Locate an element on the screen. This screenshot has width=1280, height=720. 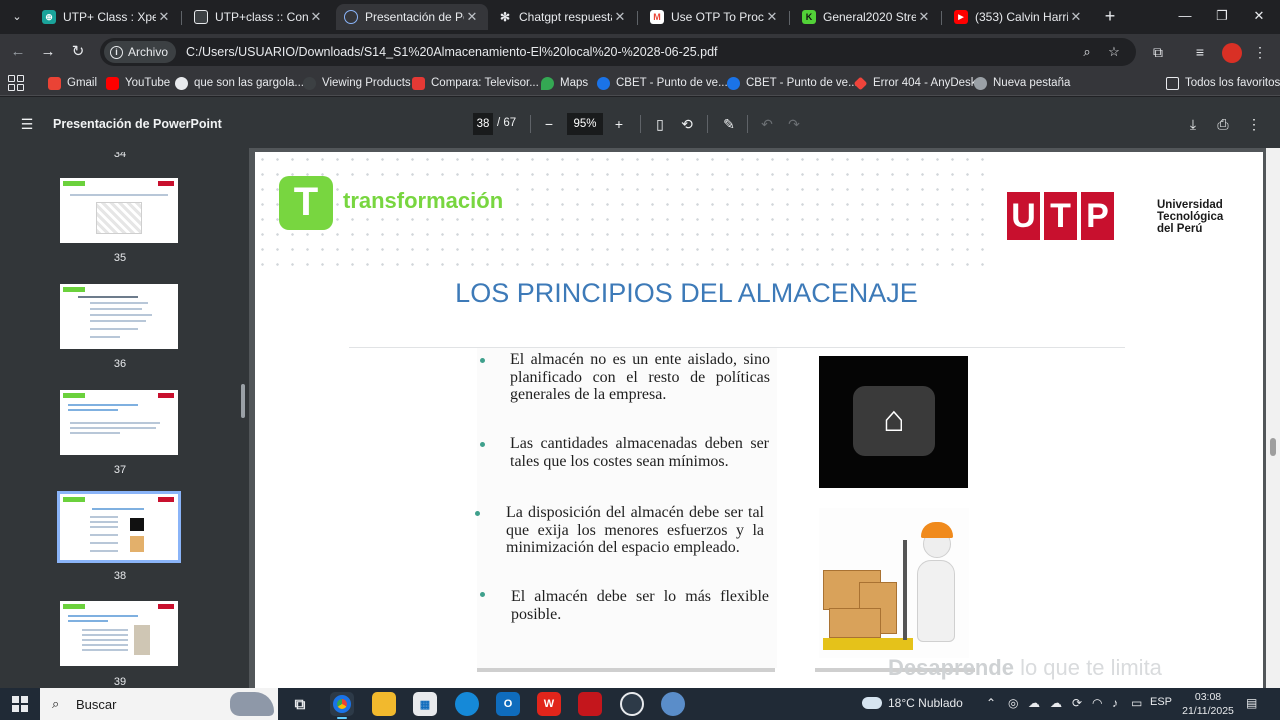
more-options-icon: ⋮ is located at coordinates (1254, 124).